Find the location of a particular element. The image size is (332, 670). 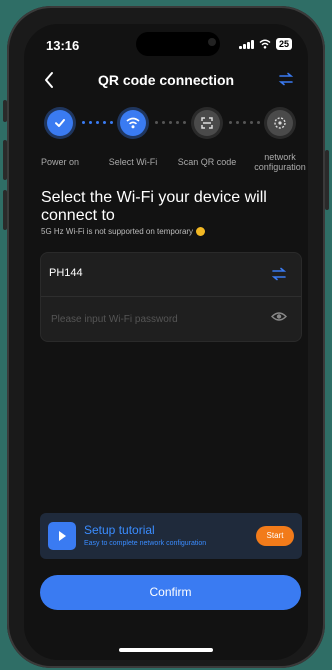

tutorial-title: Setup tutorial is located at coordinates (119, 530).